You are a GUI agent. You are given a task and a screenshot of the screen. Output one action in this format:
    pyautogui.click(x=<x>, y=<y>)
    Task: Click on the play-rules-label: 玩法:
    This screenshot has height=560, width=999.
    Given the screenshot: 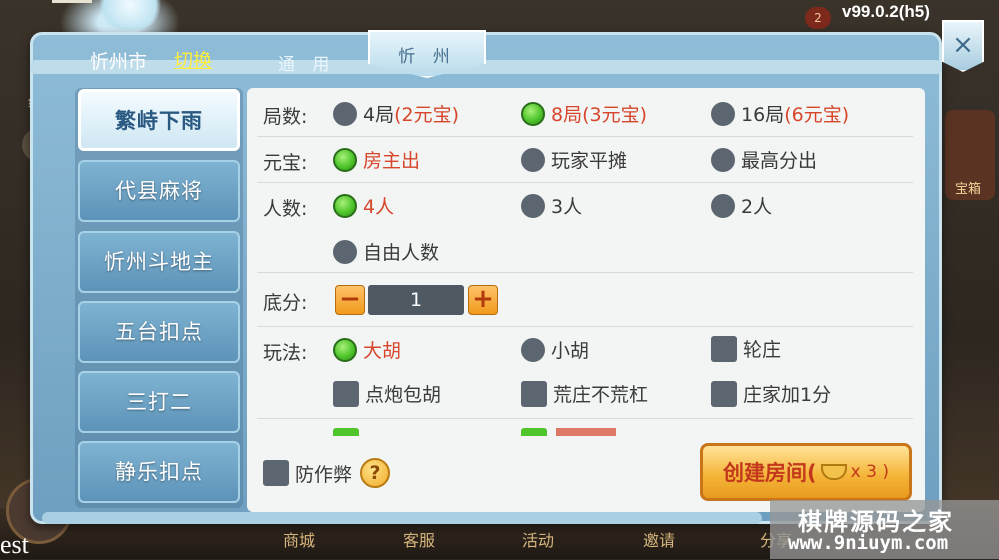 What is the action you would take?
    pyautogui.click(x=285, y=353)
    